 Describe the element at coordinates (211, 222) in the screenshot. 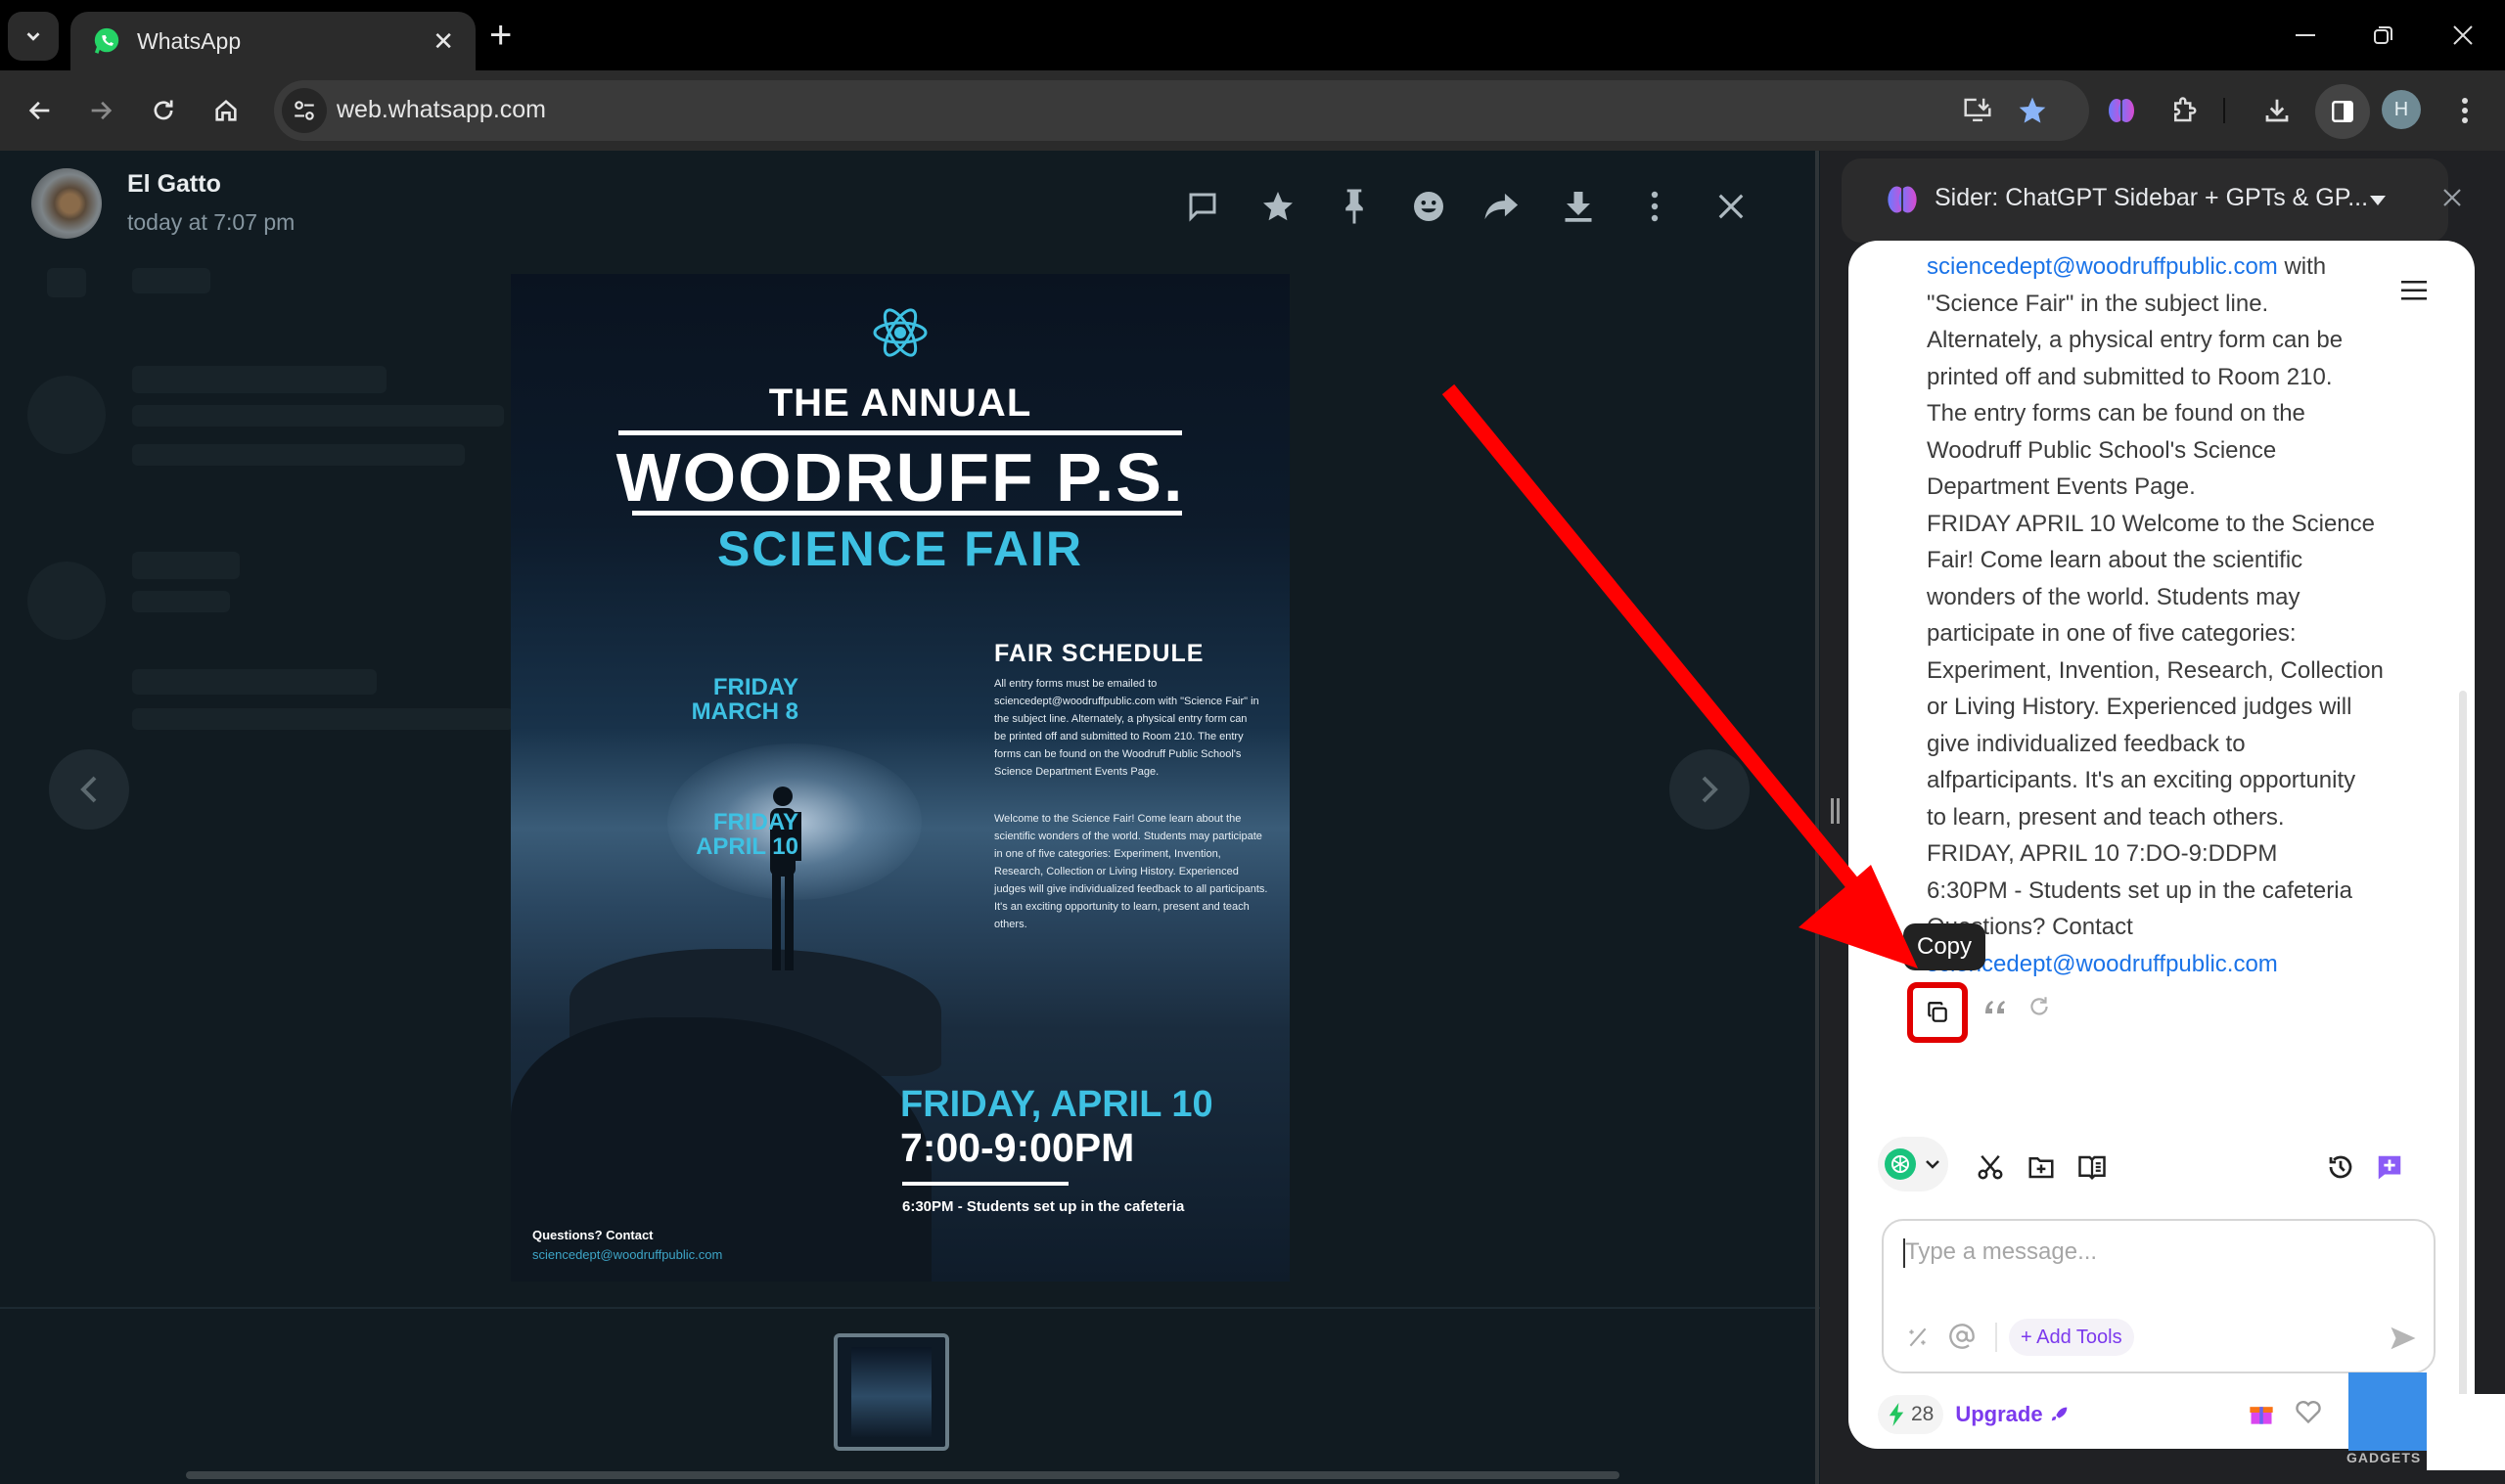

I see `message-timestamp: today at 7:07 pm` at that location.